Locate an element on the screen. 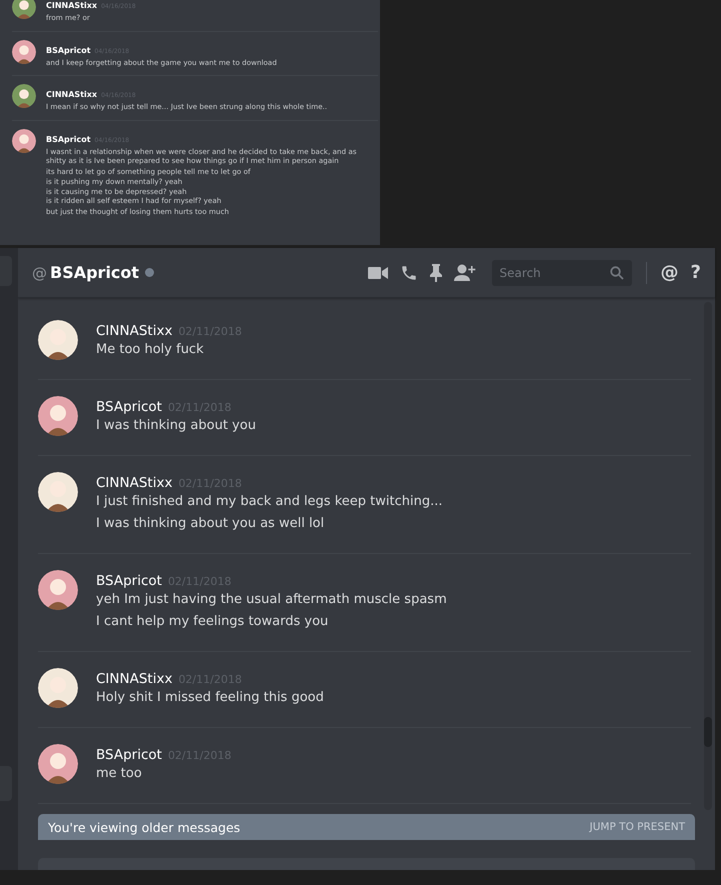 The width and height of the screenshot is (721, 885). message-input is located at coordinates (366, 864).